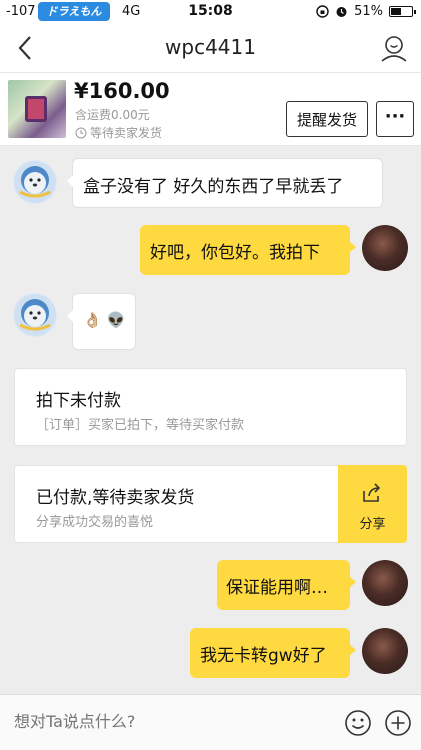 The image size is (421, 750). What do you see at coordinates (126, 133) in the screenshot?
I see `order-status-text: 等待卖家发货` at bounding box center [126, 133].